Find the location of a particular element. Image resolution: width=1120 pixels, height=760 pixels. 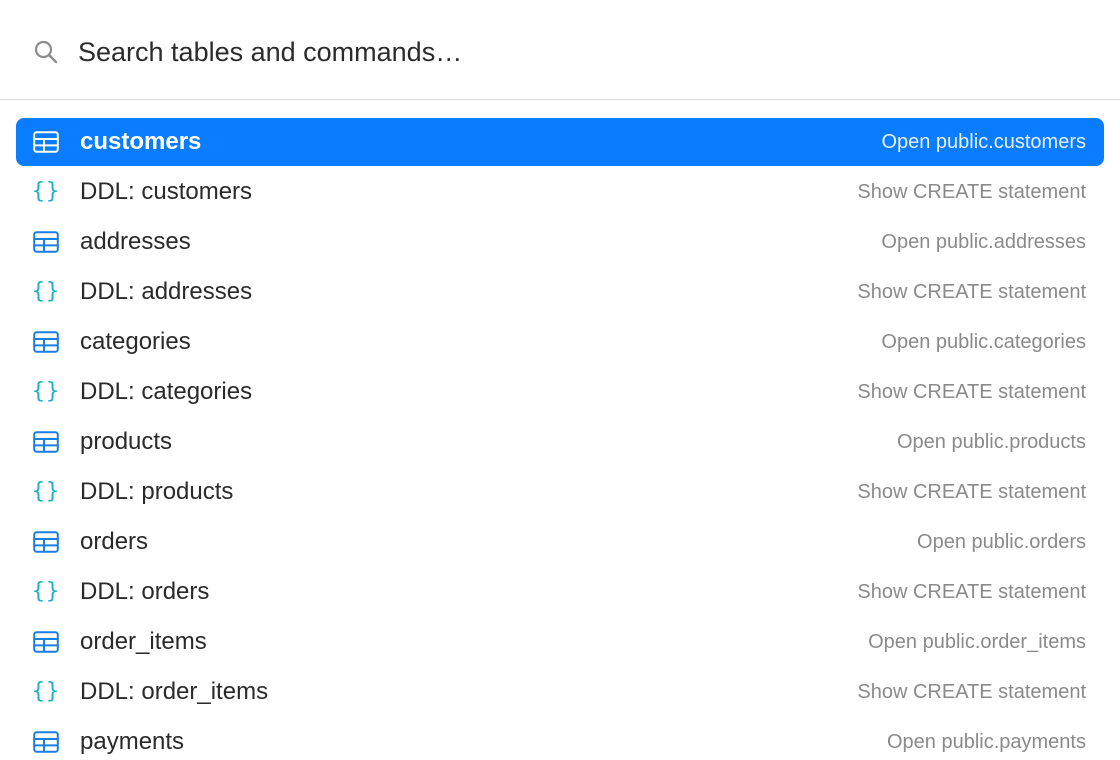

result-hint: Open public.products is located at coordinates (991, 442).